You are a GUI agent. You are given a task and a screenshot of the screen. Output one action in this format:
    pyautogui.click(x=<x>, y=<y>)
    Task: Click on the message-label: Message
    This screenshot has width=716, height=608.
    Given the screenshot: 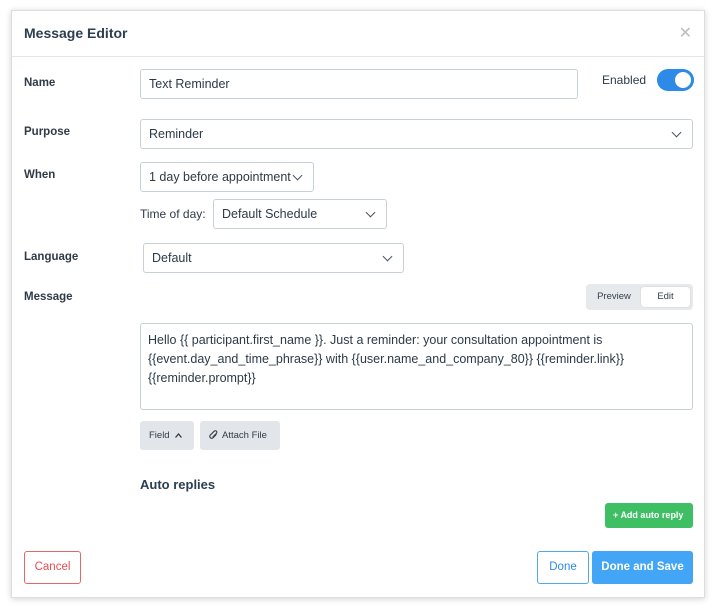 What is the action you would take?
    pyautogui.click(x=48, y=297)
    